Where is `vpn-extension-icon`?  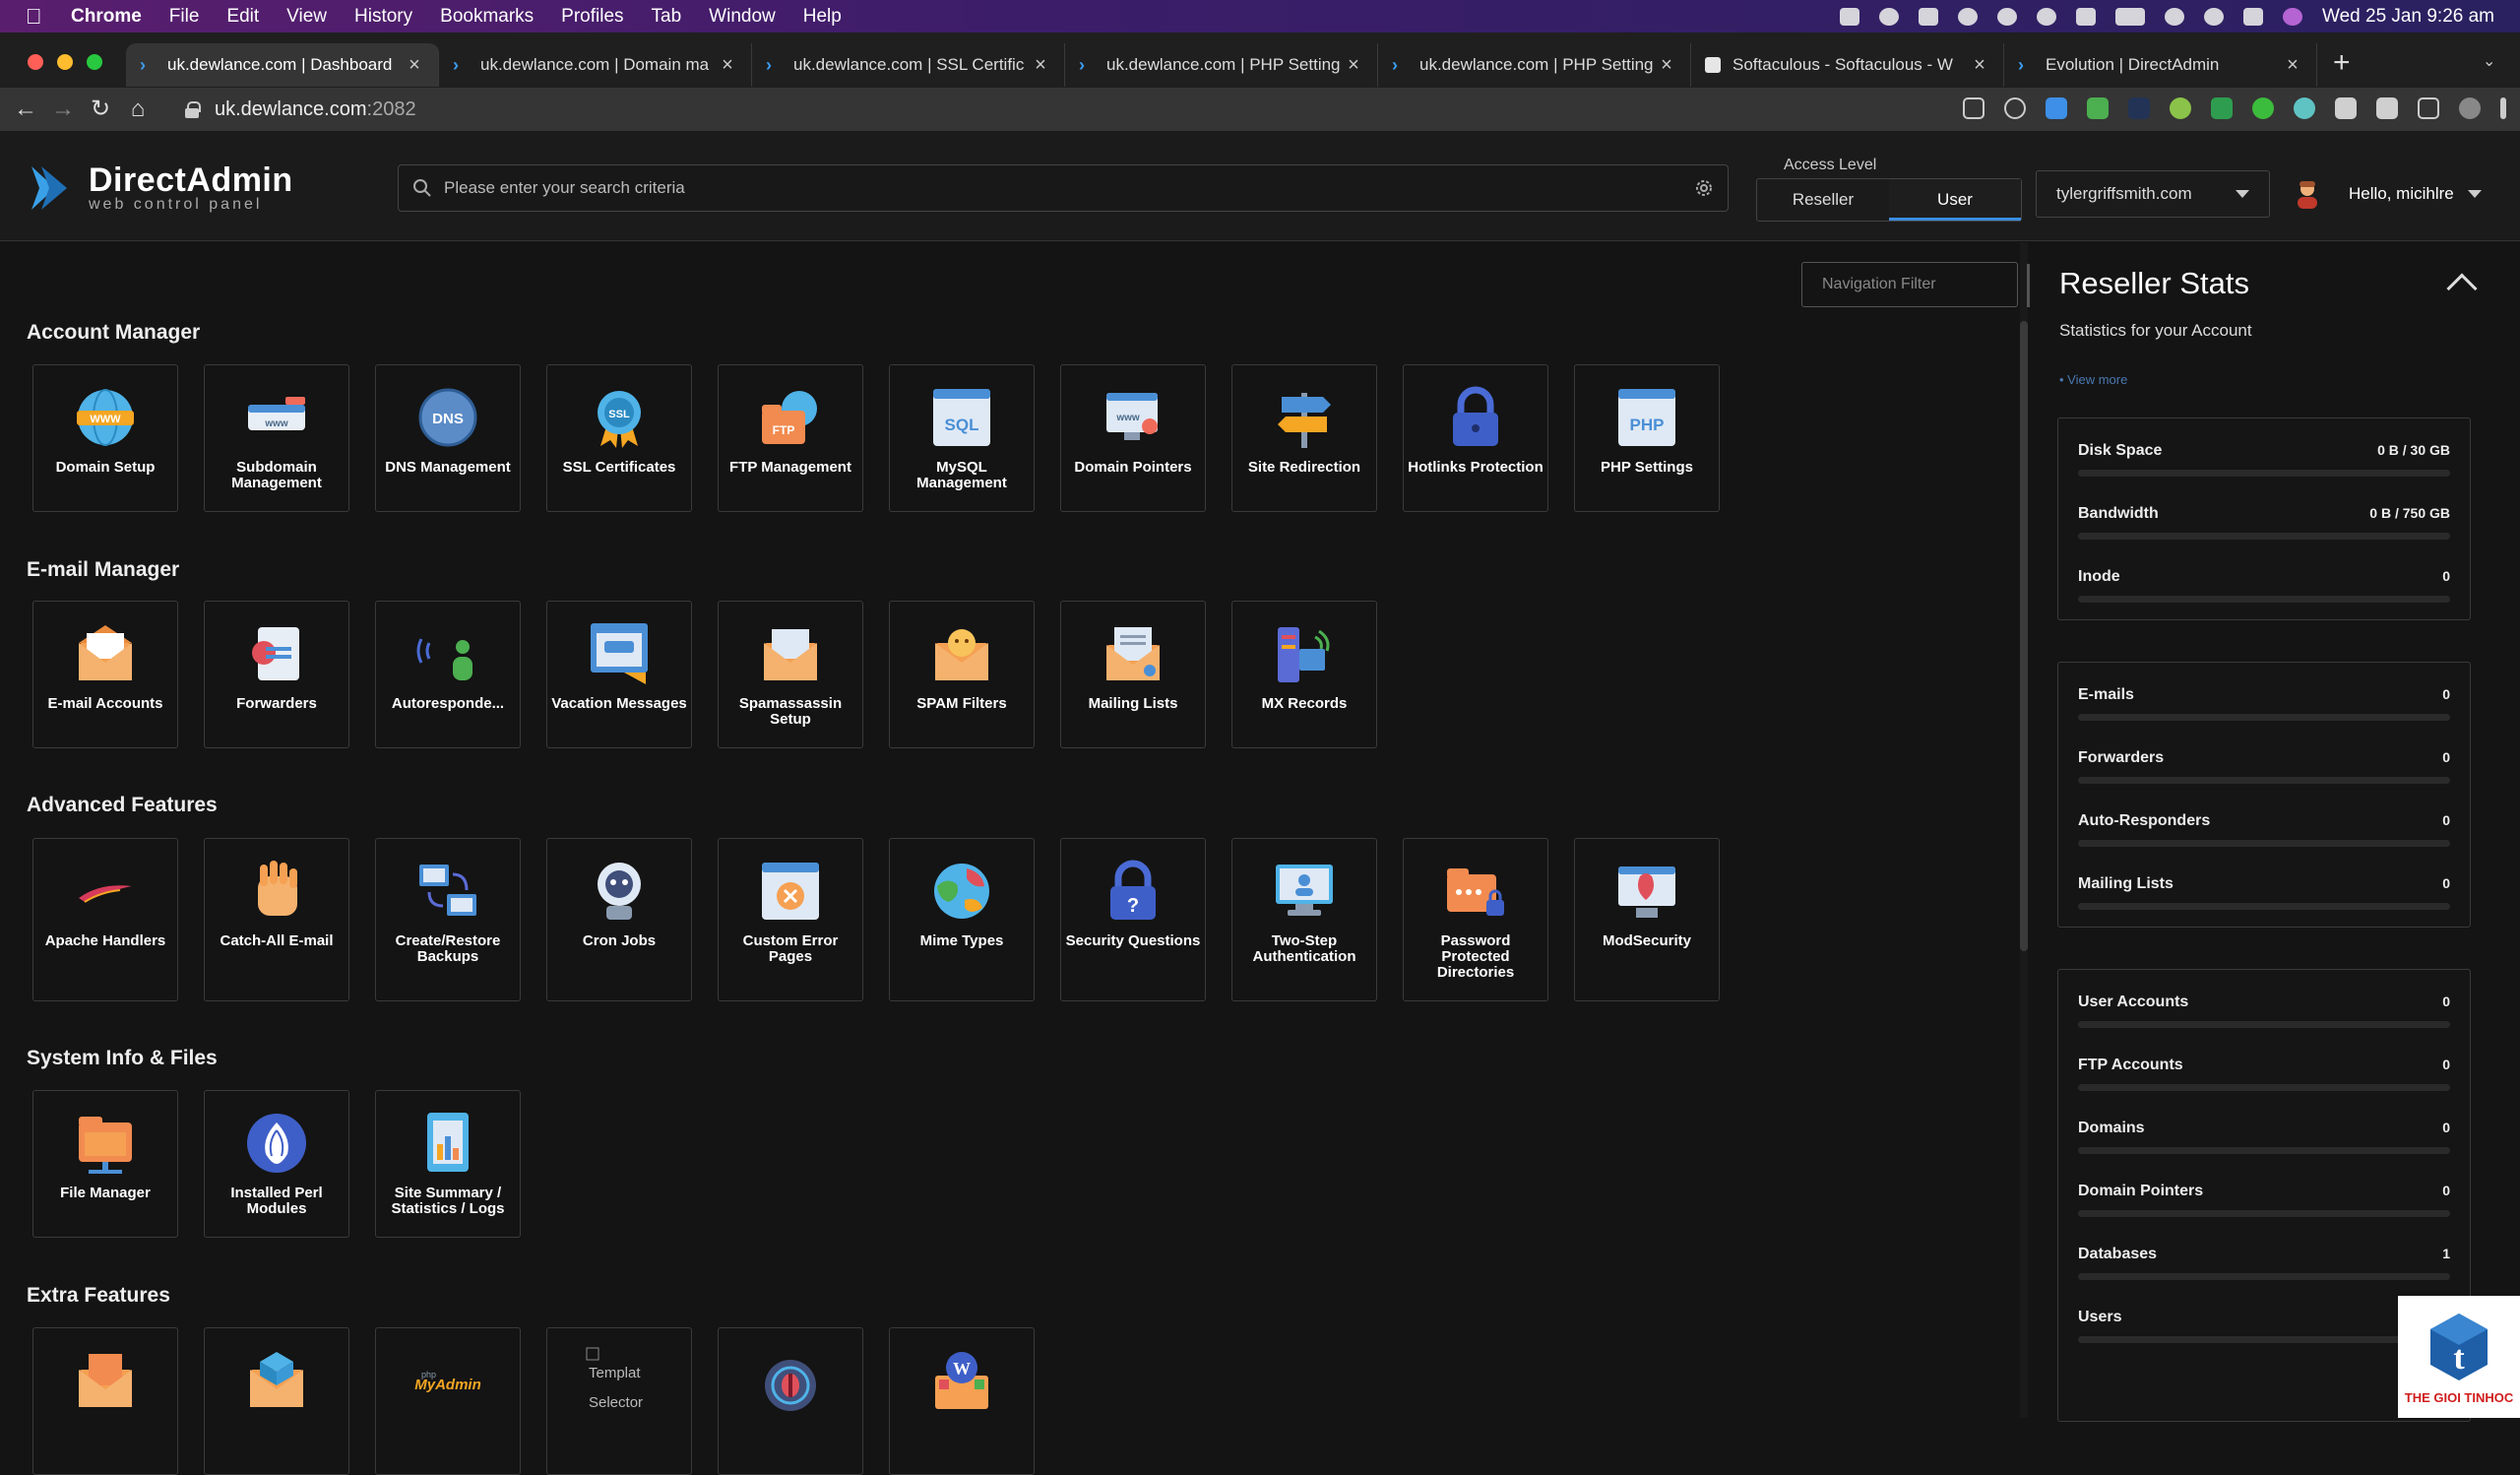
vpn-extension-icon is located at coordinates (2304, 108).